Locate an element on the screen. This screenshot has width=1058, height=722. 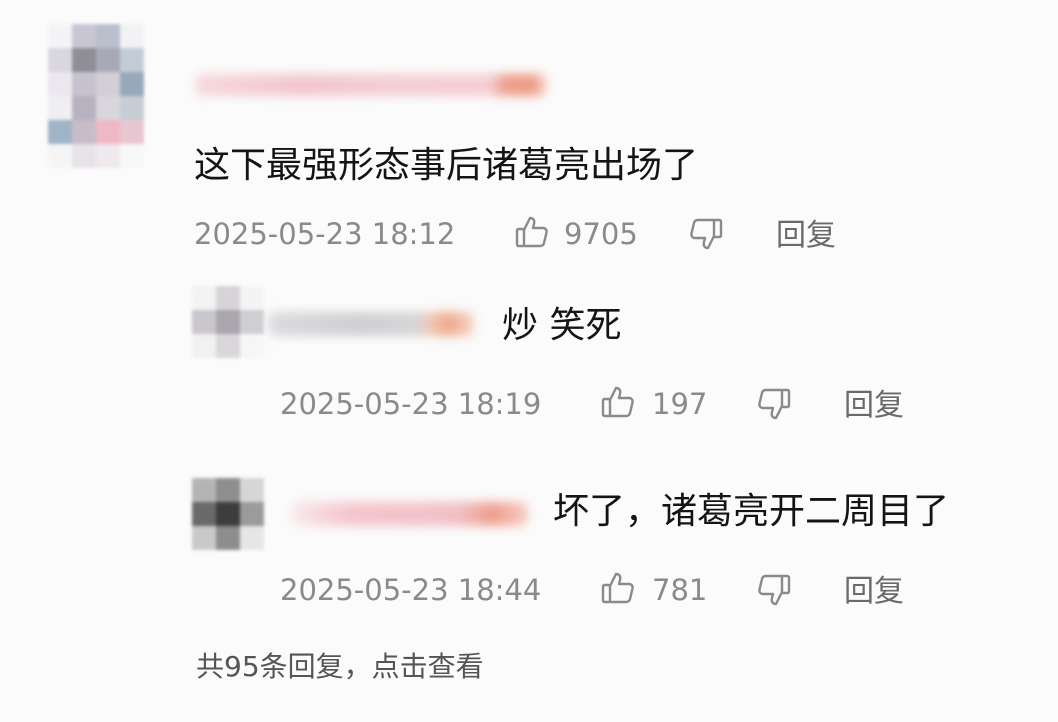
reply-like-count: 197 is located at coordinates (680, 404).